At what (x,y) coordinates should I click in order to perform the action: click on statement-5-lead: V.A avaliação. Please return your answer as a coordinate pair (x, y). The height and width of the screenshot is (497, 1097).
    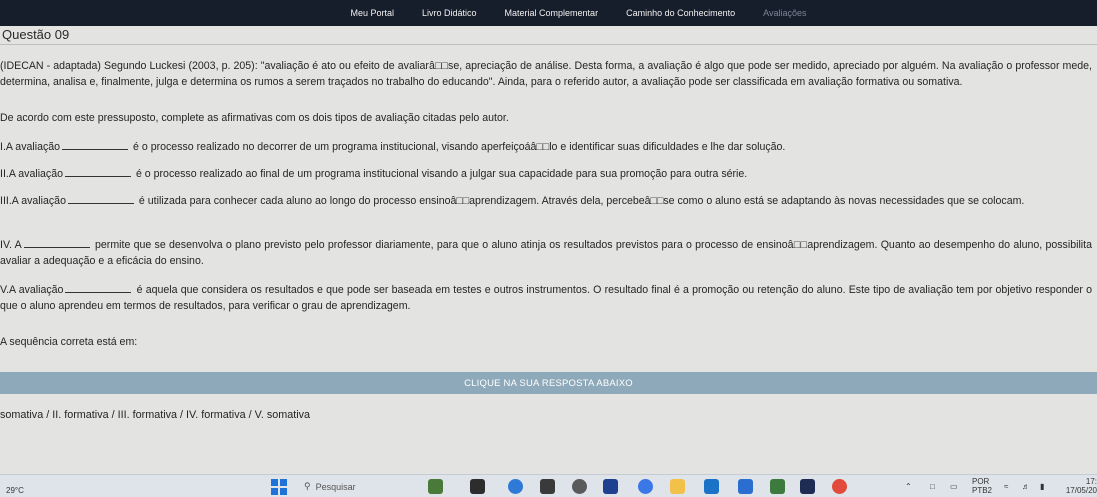
    Looking at the image, I should click on (32, 290).